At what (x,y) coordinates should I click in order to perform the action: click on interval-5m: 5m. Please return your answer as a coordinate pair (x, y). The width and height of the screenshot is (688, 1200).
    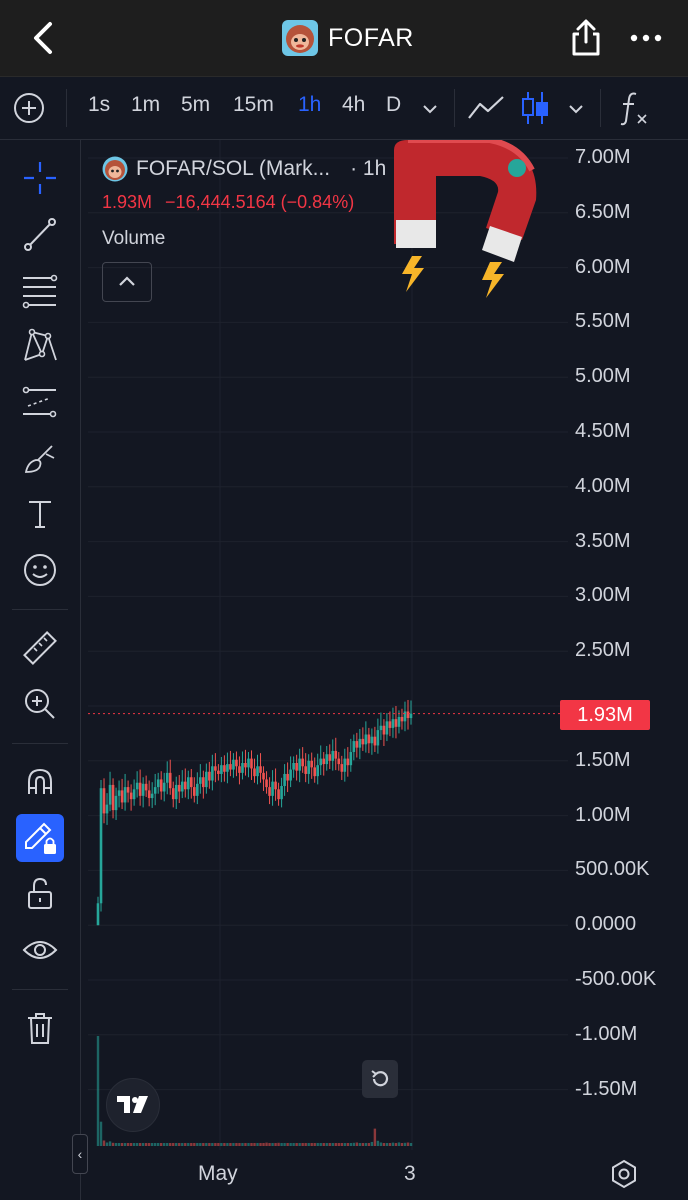
    Looking at the image, I should click on (195, 105).